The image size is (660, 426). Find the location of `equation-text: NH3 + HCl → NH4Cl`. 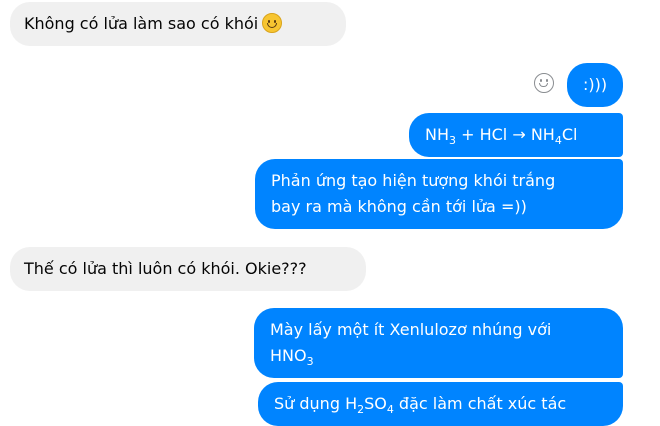

equation-text: NH3 + HCl → NH4Cl is located at coordinates (501, 136).